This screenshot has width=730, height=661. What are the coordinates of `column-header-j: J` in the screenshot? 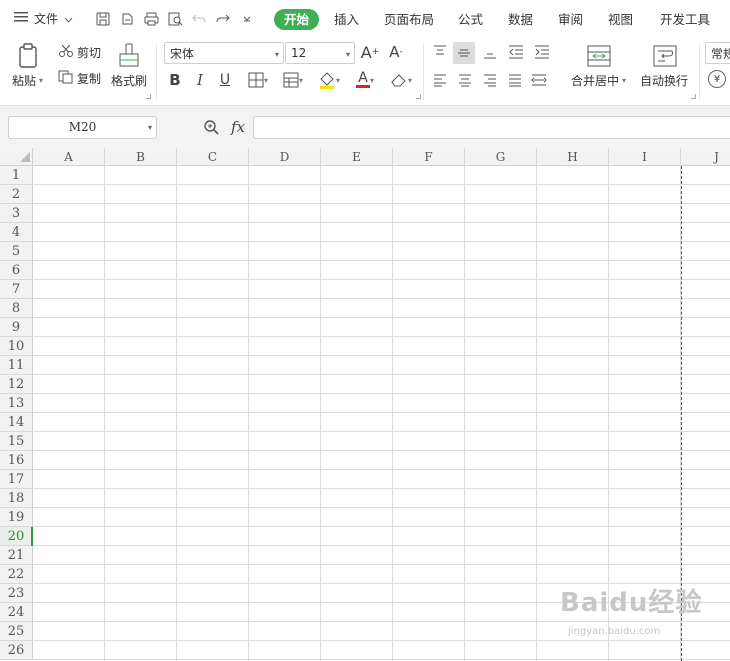 It's located at (705, 157).